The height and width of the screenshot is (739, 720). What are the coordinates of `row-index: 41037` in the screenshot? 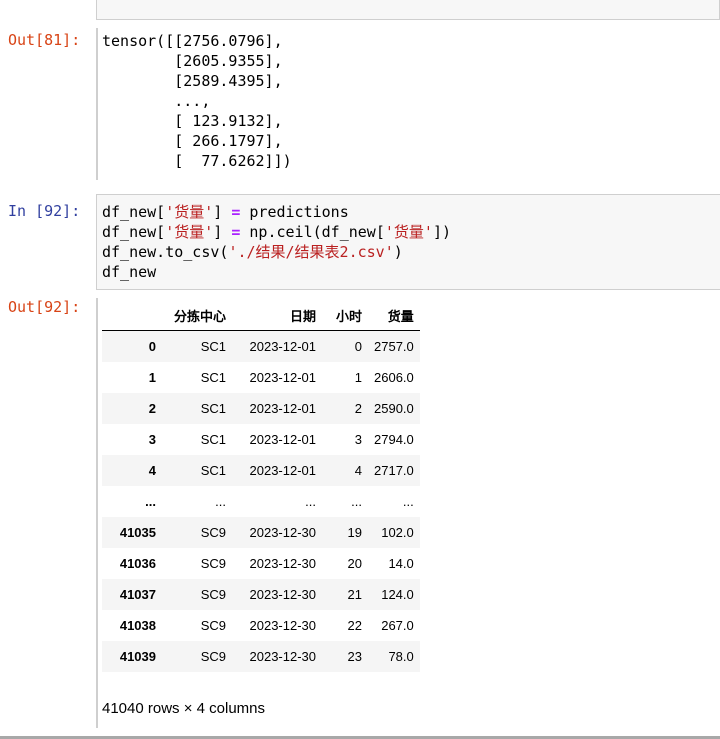 It's located at (137, 594).